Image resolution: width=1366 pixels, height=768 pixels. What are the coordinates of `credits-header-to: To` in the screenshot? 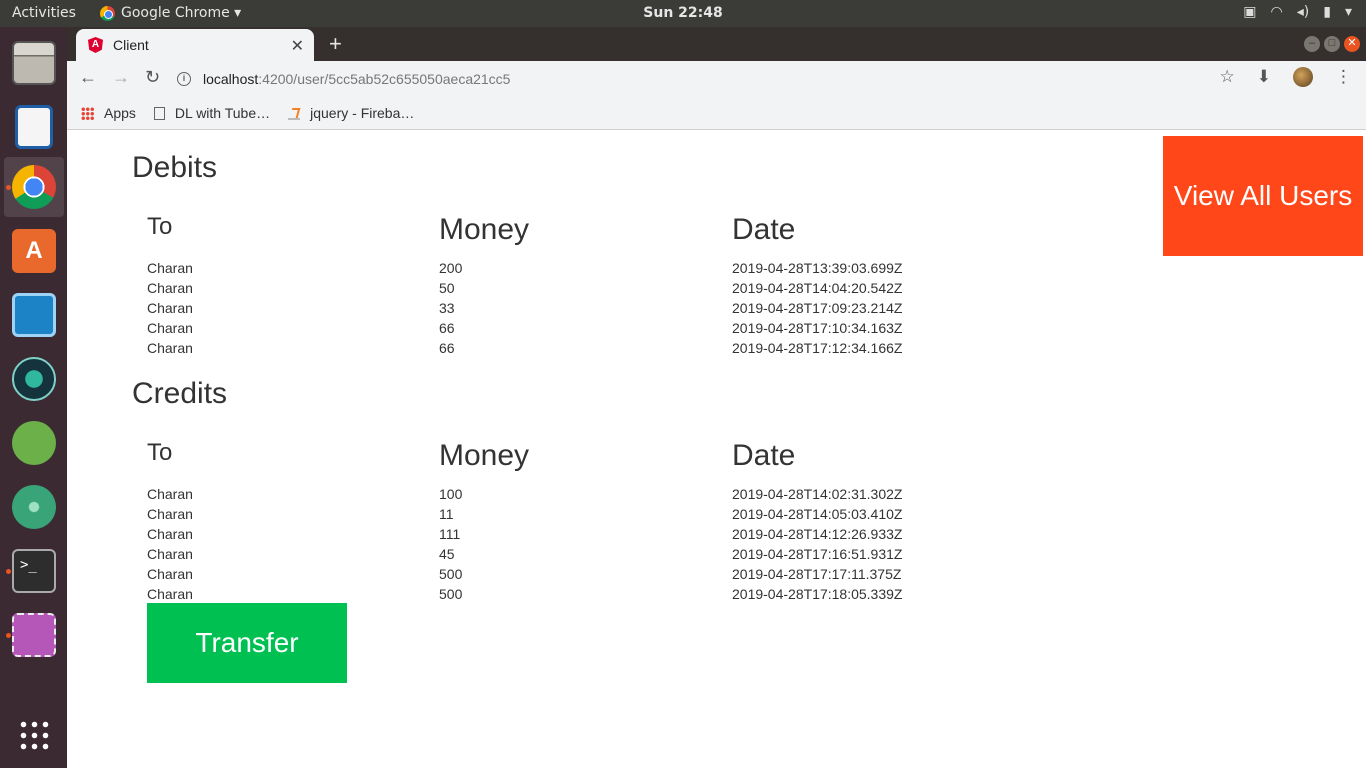 It's located at (160, 452).